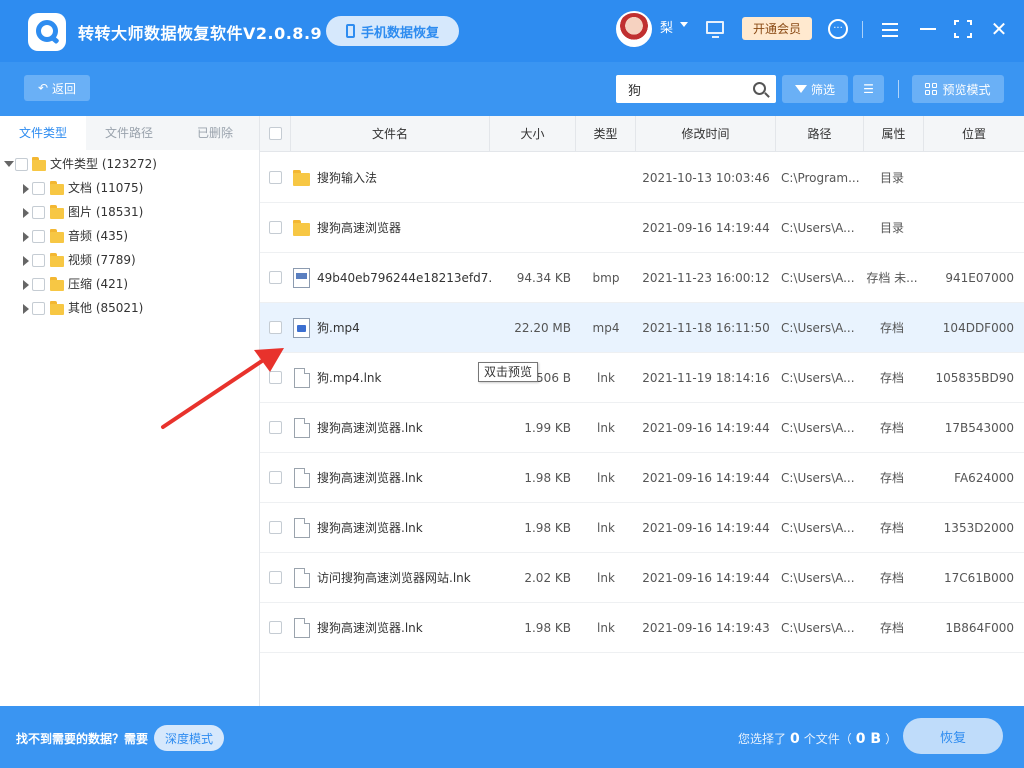 The height and width of the screenshot is (768, 1024). Describe the element at coordinates (827, 739) in the screenshot. I see `selection-mid: 个文件（` at that location.